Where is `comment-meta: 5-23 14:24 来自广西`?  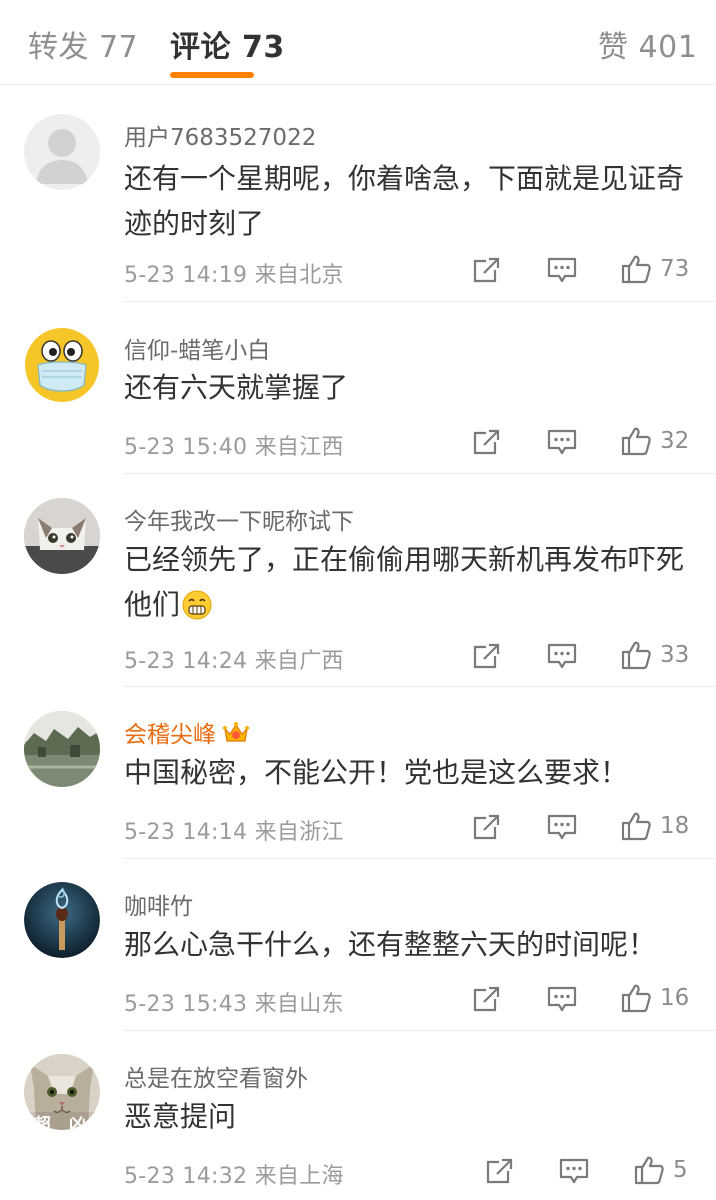
comment-meta: 5-23 14:24 来自广西 is located at coordinates (234, 659).